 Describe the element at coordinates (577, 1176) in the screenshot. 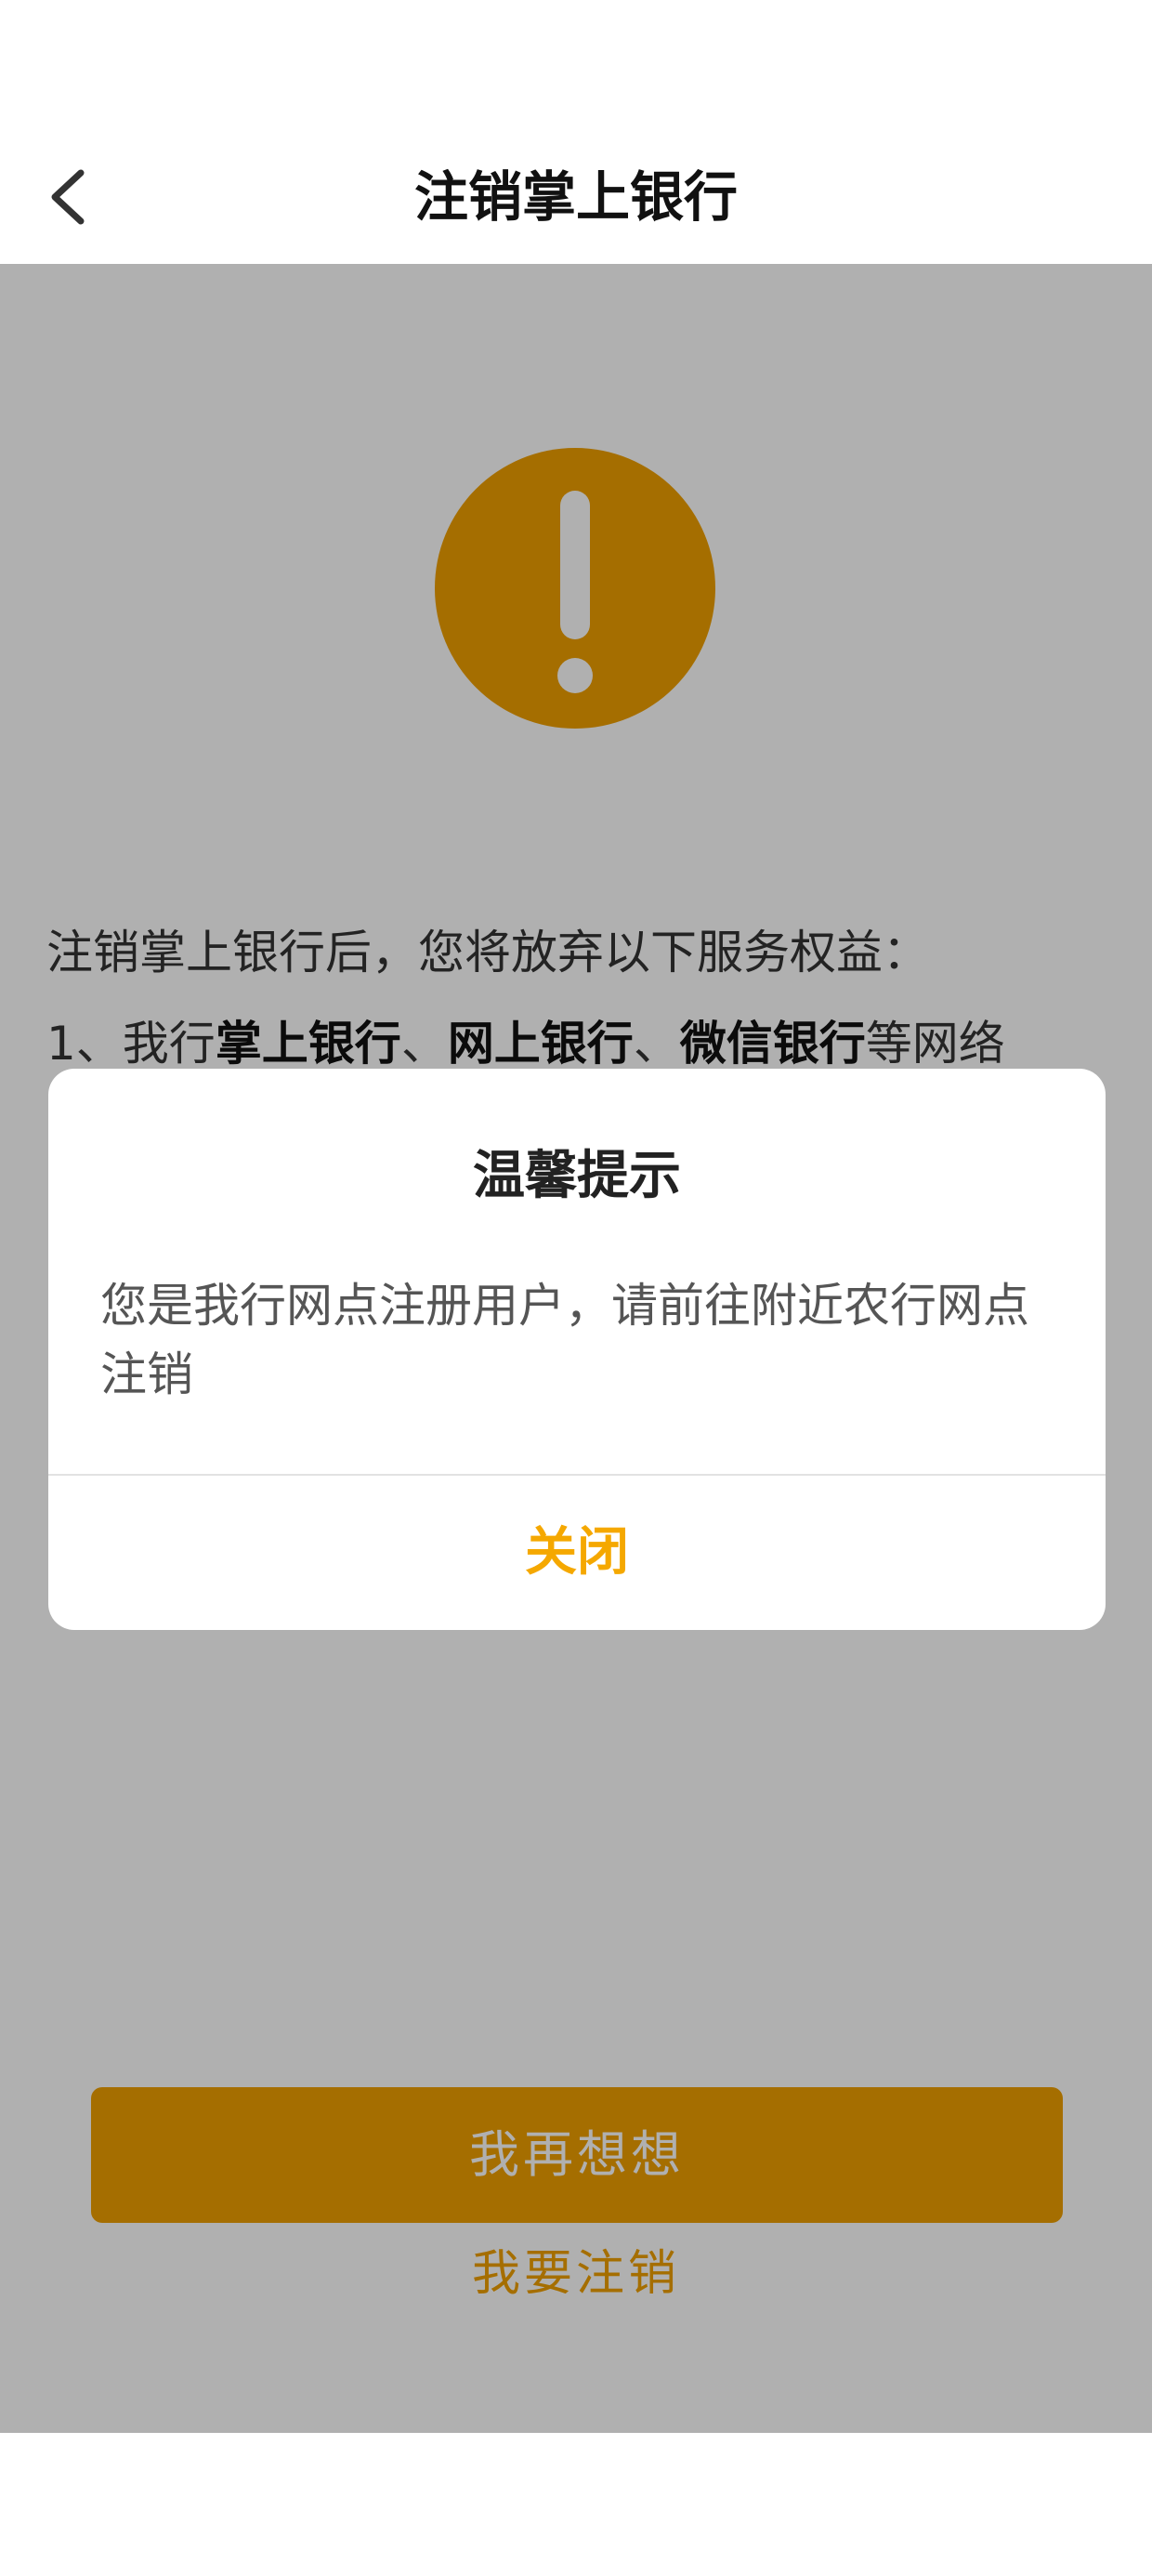

I see `dialog-title: 温馨提示` at that location.